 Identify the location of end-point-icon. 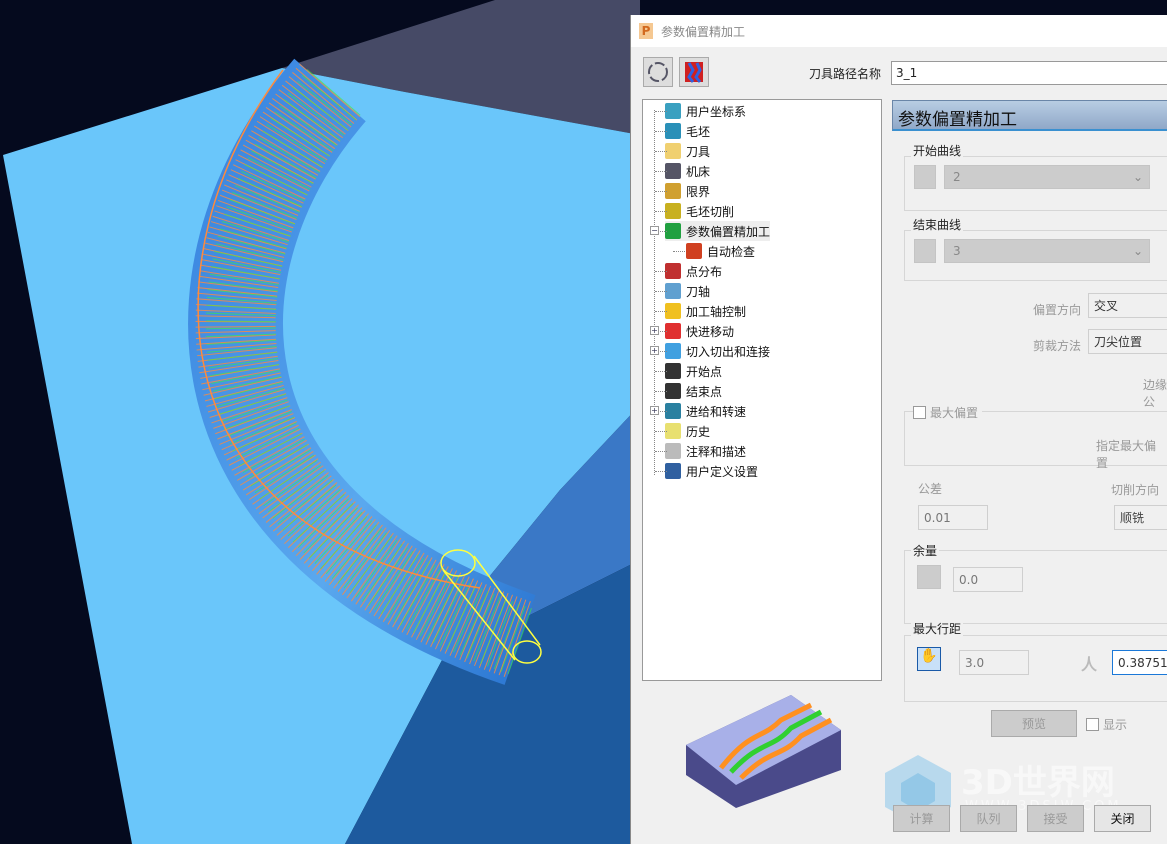
(673, 391).